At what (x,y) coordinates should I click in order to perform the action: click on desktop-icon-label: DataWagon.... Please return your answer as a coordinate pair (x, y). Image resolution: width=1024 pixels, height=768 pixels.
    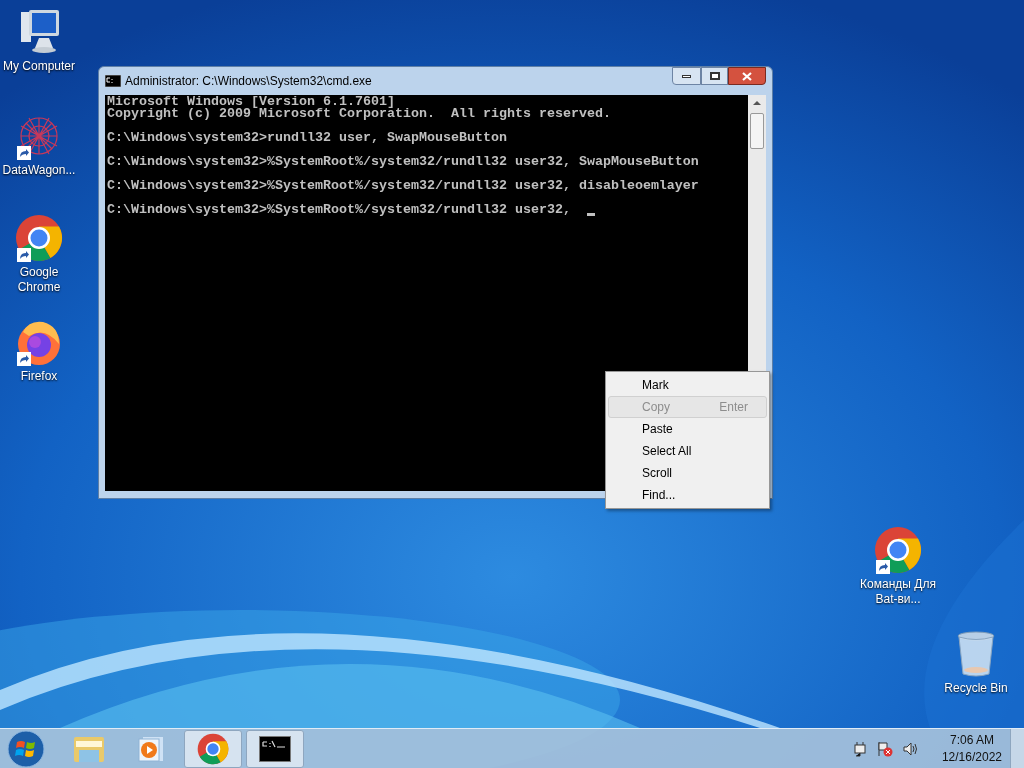
    Looking at the image, I should click on (39, 170).